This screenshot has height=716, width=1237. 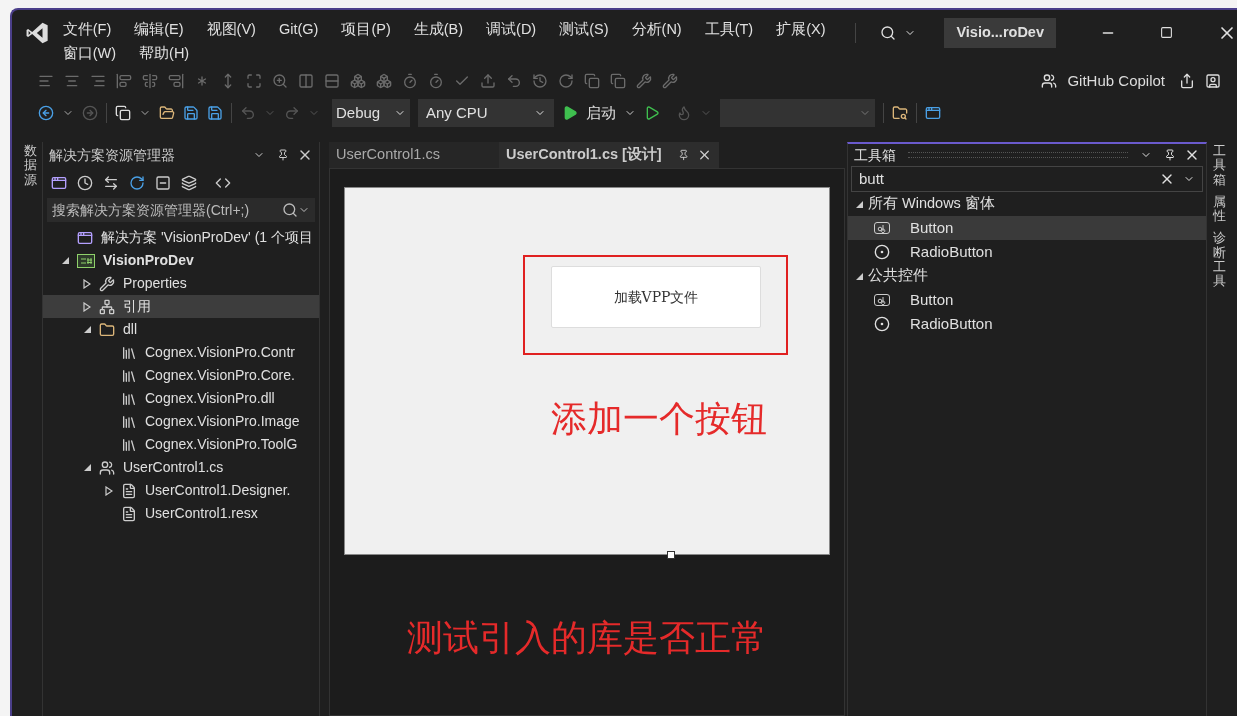 I want to click on tree-item: UserControl1.cs, so click(x=181, y=467).